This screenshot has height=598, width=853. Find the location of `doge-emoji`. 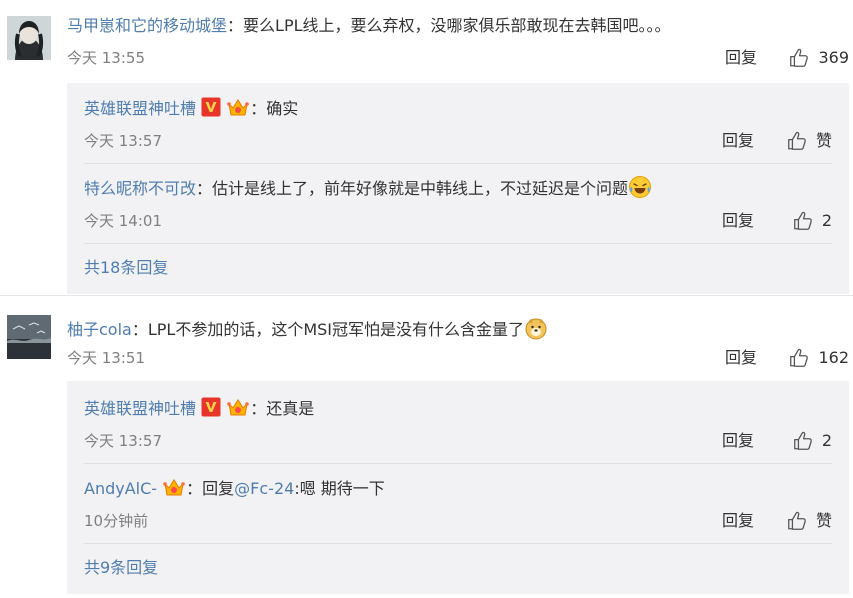

doge-emoji is located at coordinates (536, 328).